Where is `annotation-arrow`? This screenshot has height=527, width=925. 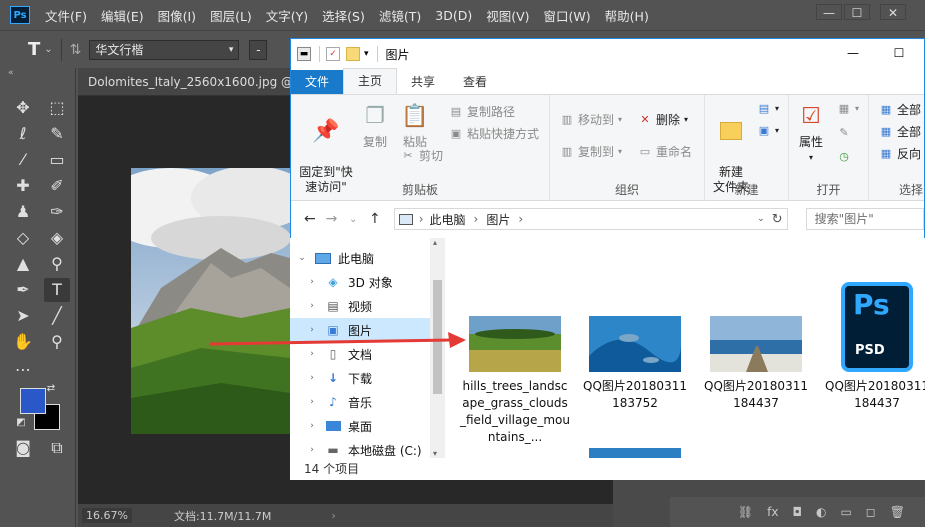 annotation-arrow is located at coordinates (337, 340).